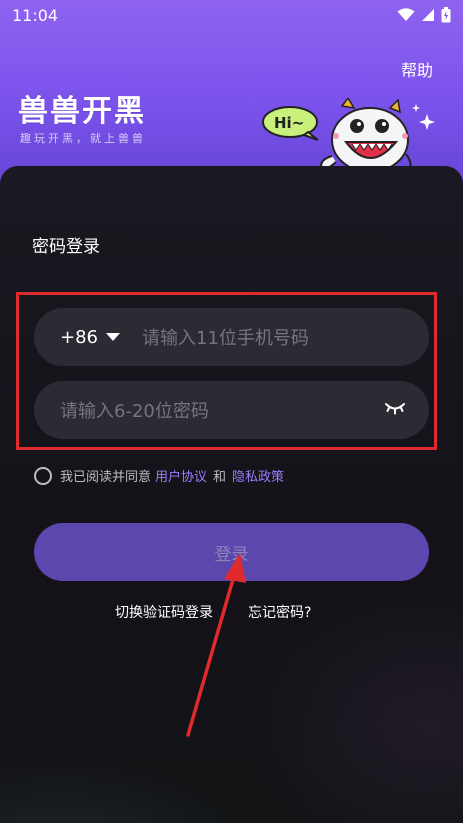 The width and height of the screenshot is (463, 823). Describe the element at coordinates (406, 14) in the screenshot. I see `wifi-icon` at that location.